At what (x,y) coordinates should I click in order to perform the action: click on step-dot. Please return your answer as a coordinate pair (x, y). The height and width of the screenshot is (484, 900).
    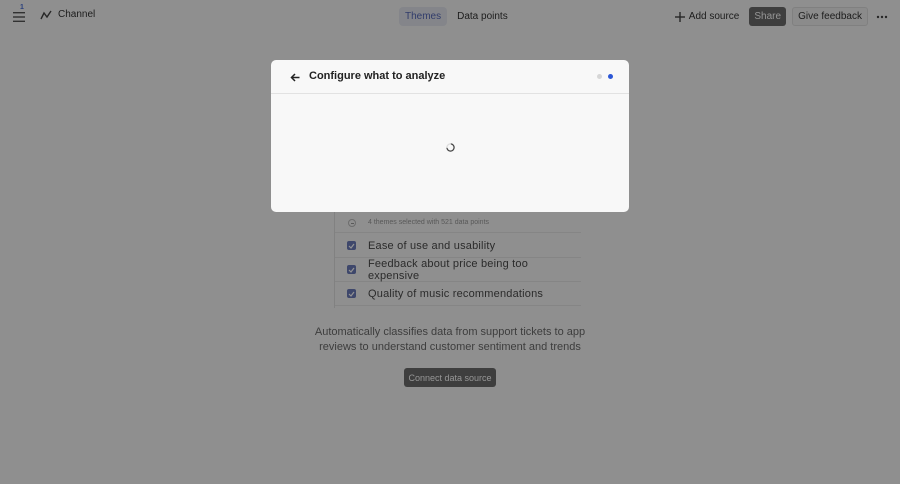
    Looking at the image, I should click on (599, 76).